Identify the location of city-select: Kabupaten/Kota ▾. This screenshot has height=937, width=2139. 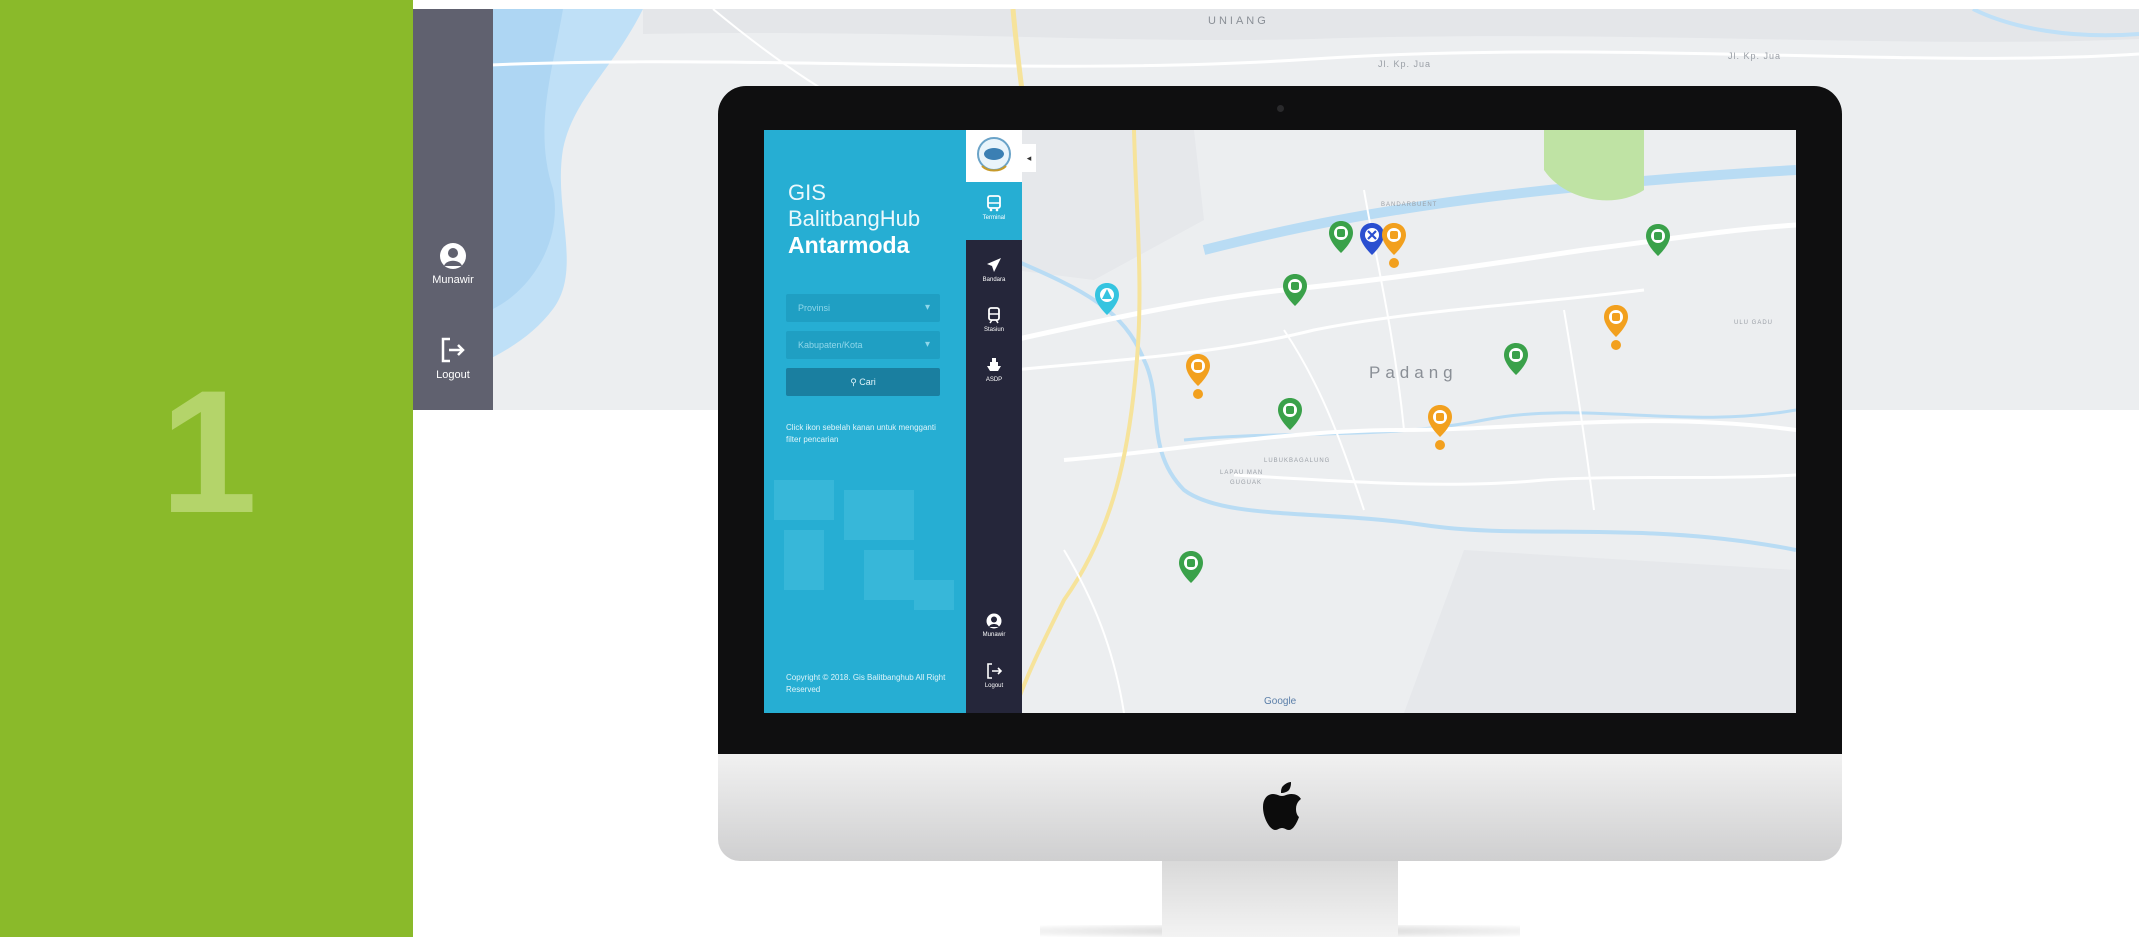
(863, 345).